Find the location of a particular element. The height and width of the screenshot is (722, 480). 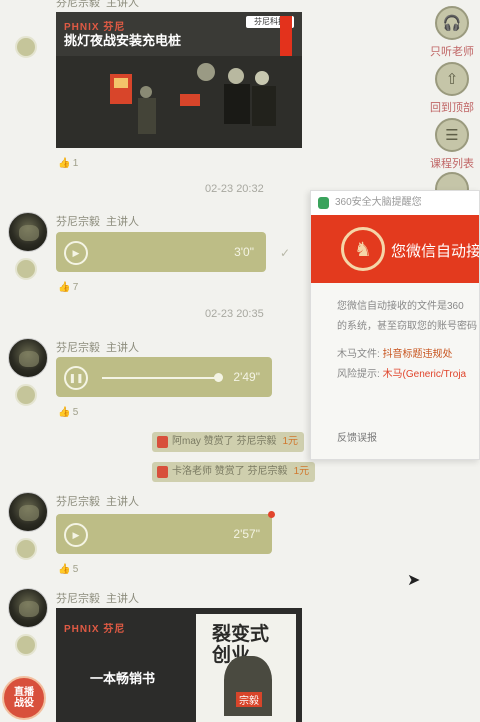

image-photo is located at coordinates (179, 102).